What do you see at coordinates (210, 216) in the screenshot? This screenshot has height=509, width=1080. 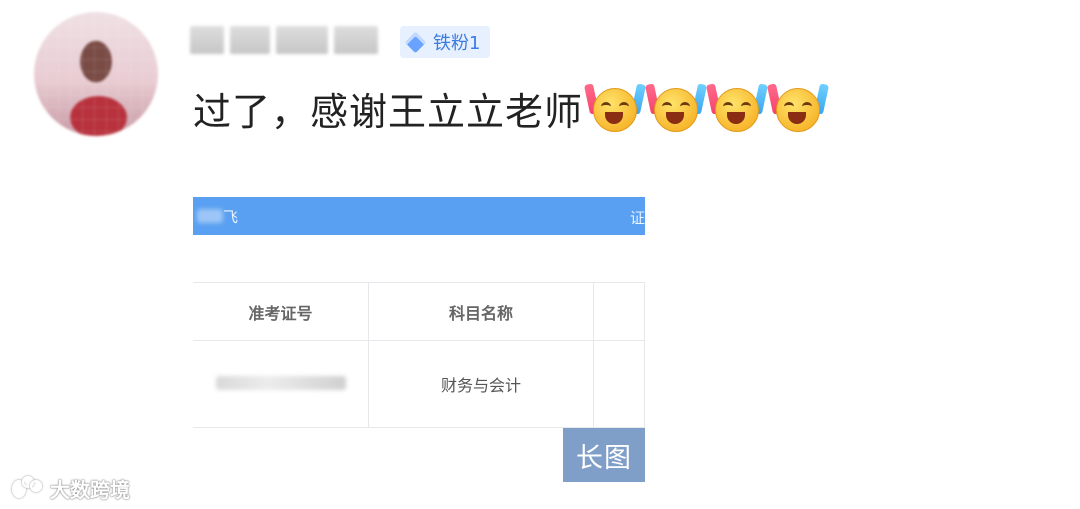 I see `blurred-name` at bounding box center [210, 216].